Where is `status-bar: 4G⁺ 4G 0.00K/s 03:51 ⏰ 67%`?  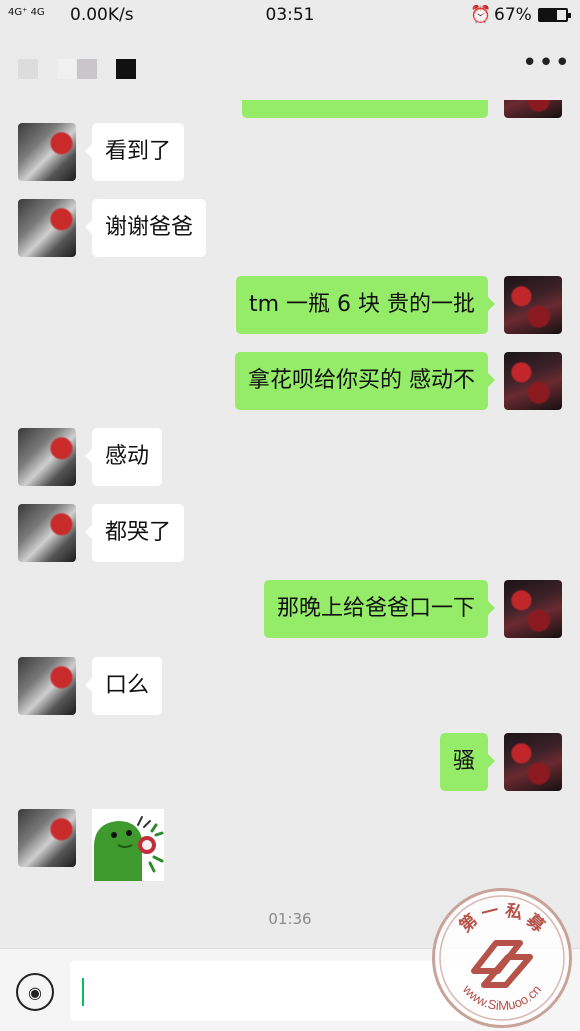 status-bar: 4G⁺ 4G 0.00K/s 03:51 ⏰ 67% is located at coordinates (290, 17).